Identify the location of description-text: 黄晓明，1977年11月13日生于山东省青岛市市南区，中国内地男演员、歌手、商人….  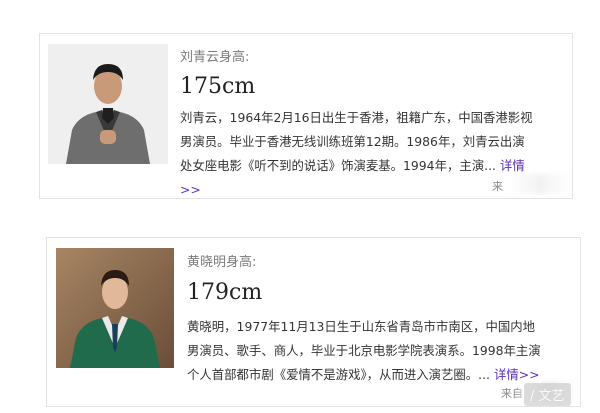
(364, 350).